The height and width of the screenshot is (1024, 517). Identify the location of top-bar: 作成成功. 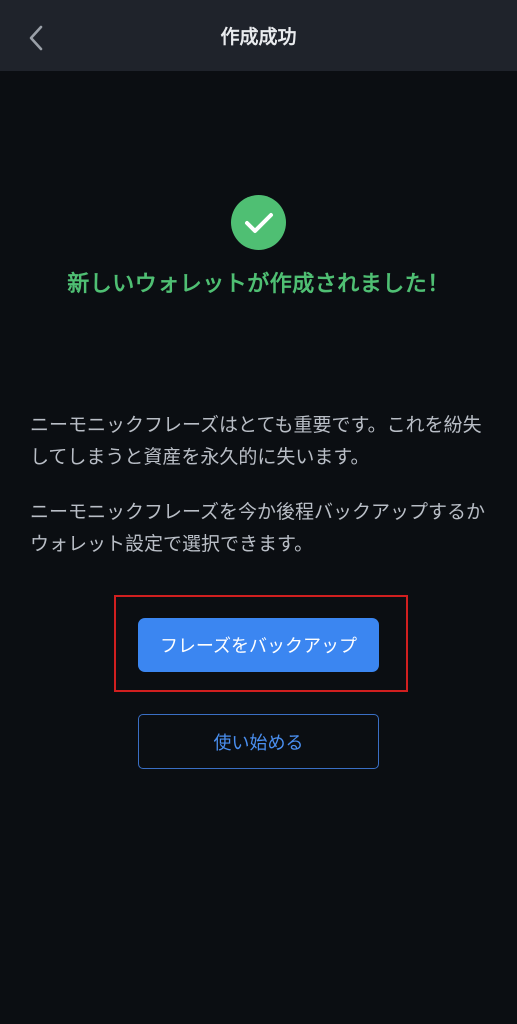
(258, 35).